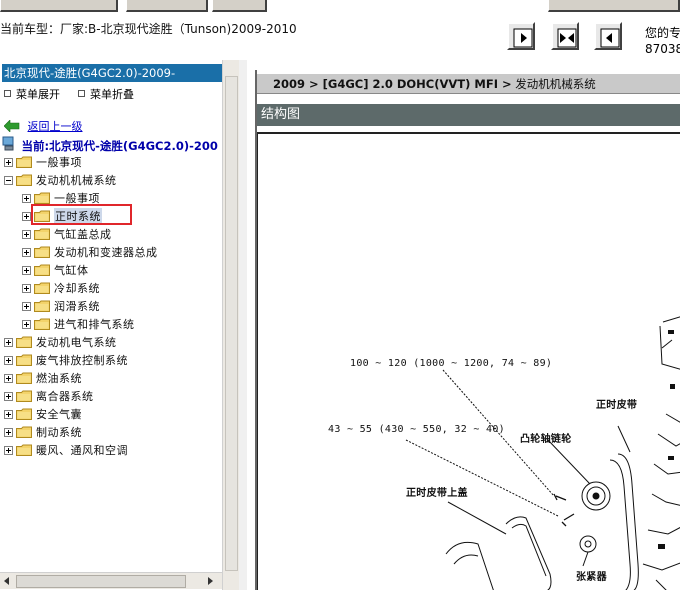 This screenshot has height=590, width=680. I want to click on tree-item: 一般事项, so click(43, 162).